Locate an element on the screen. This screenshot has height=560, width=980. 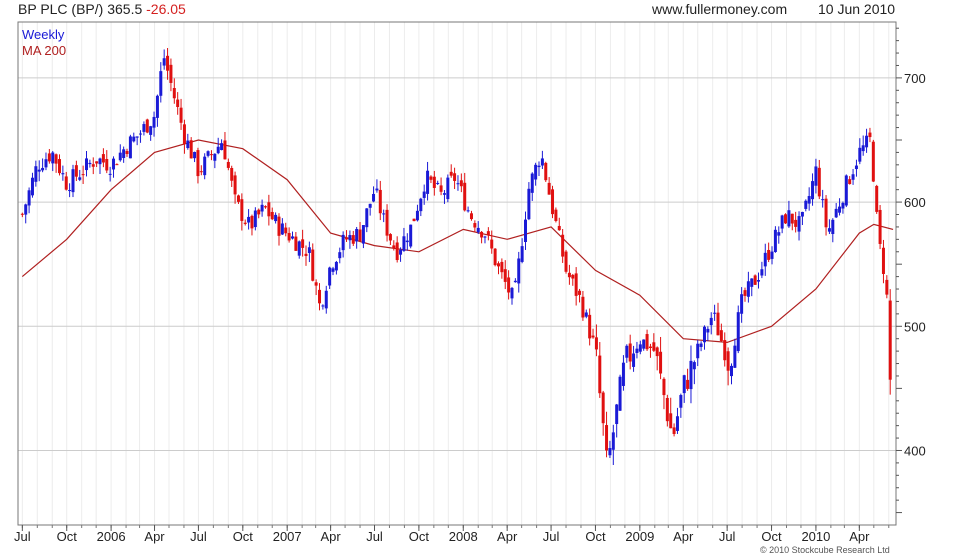
y-tick-label: 700 is located at coordinates (915, 78).